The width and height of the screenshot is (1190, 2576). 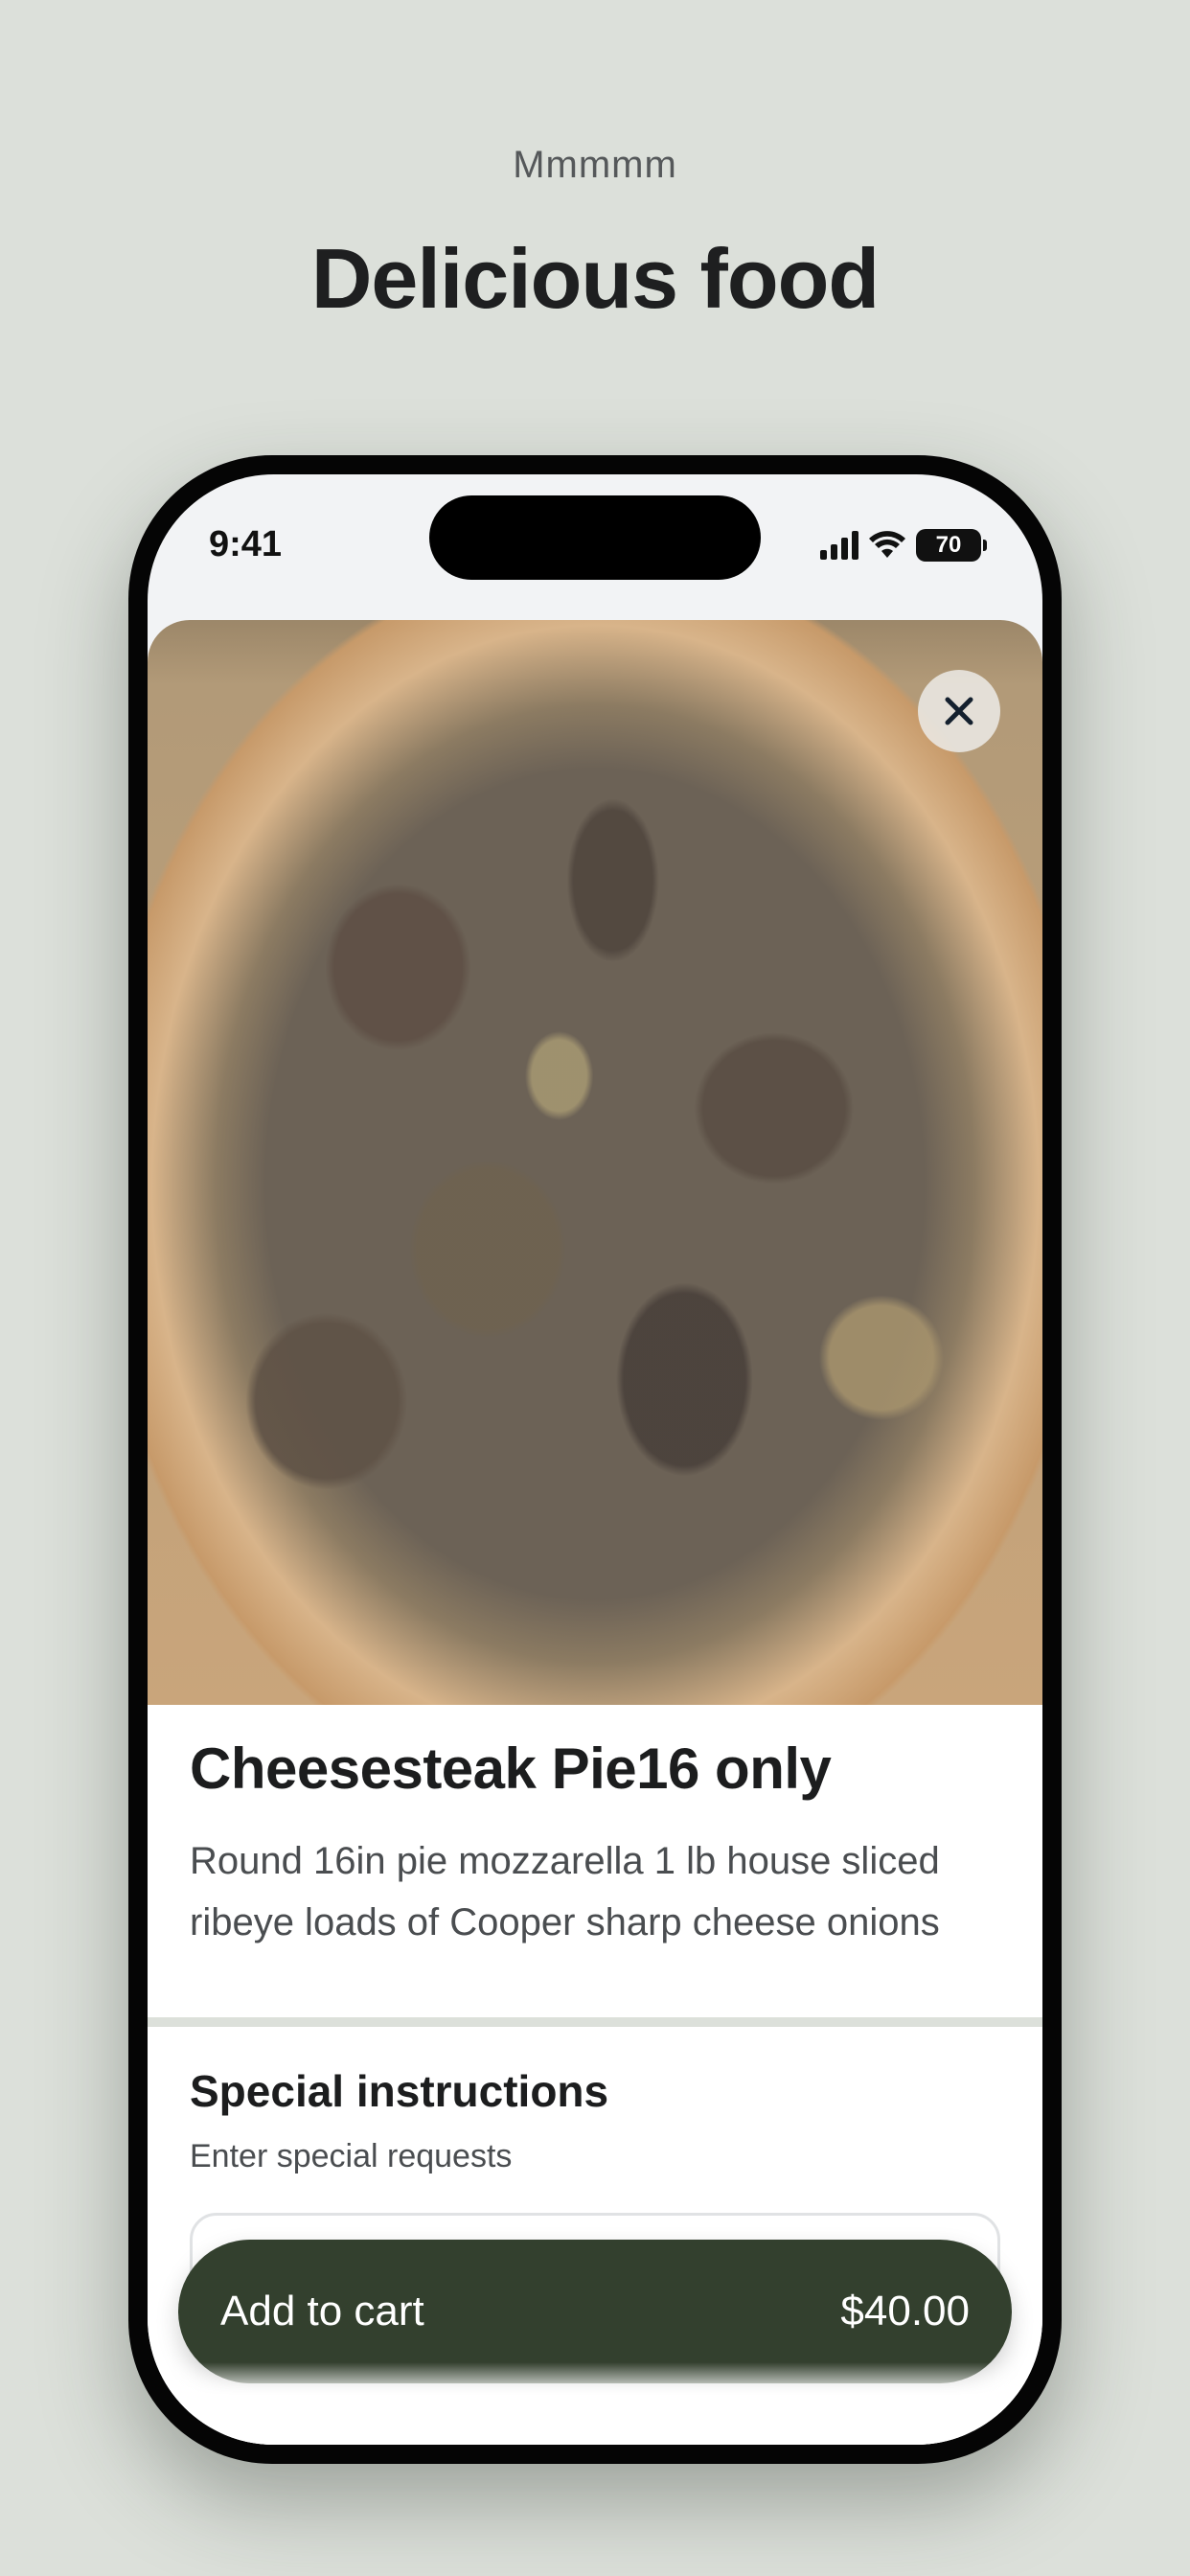 What do you see at coordinates (511, 1768) in the screenshot?
I see `item-title: Cheesesteak Pie16 only` at bounding box center [511, 1768].